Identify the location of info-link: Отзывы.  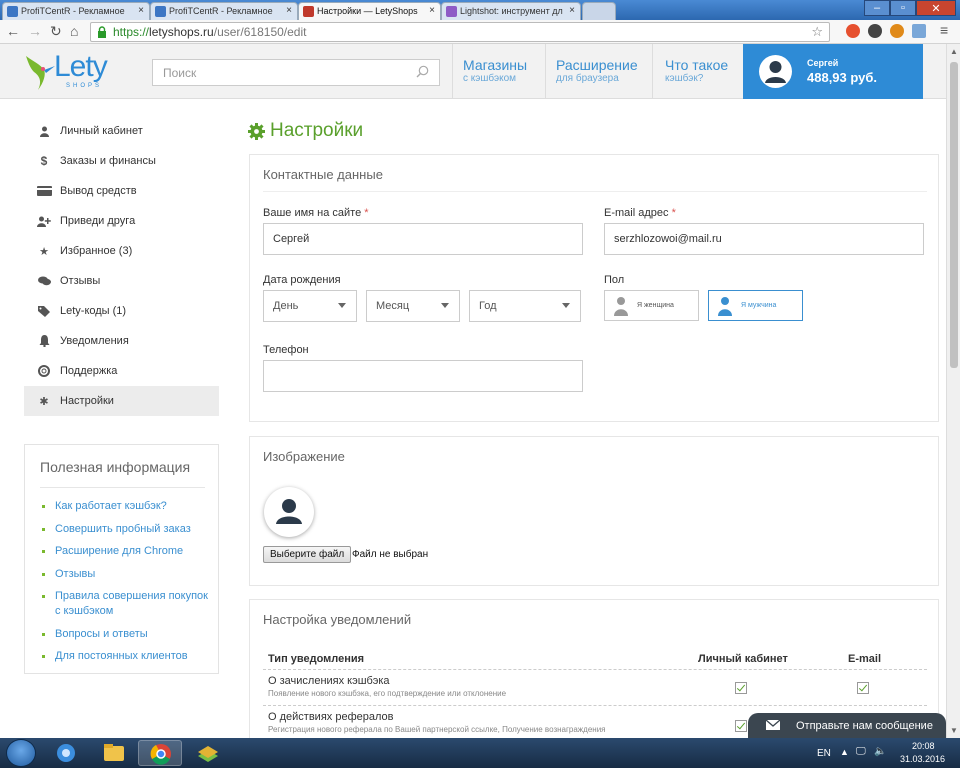
(128, 574).